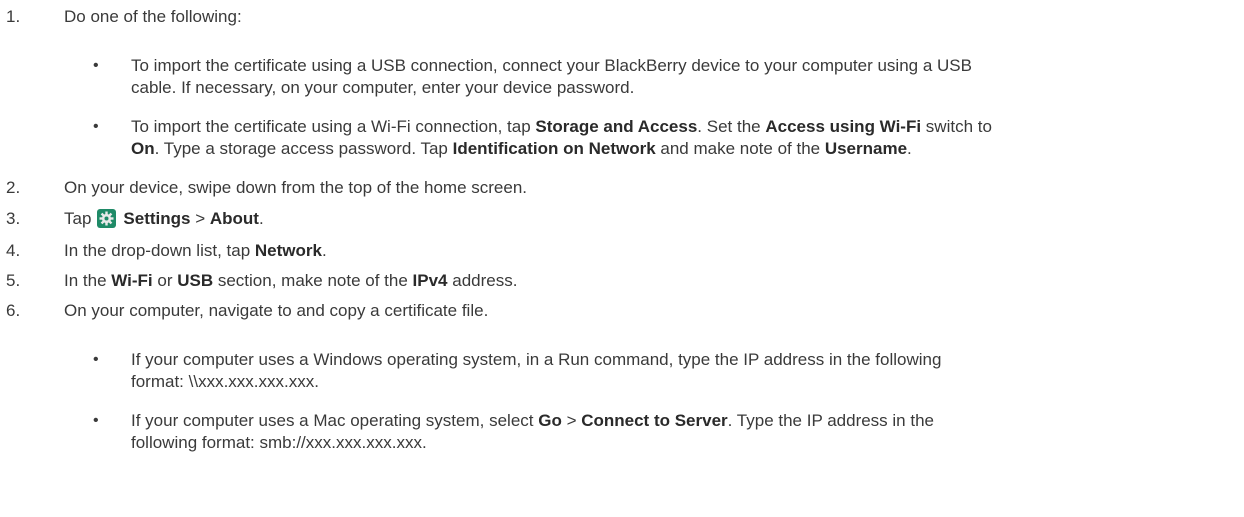 Image resolution: width=1244 pixels, height=517 pixels. Describe the element at coordinates (157, 218) in the screenshot. I see `ui-term-settings: Settings` at that location.